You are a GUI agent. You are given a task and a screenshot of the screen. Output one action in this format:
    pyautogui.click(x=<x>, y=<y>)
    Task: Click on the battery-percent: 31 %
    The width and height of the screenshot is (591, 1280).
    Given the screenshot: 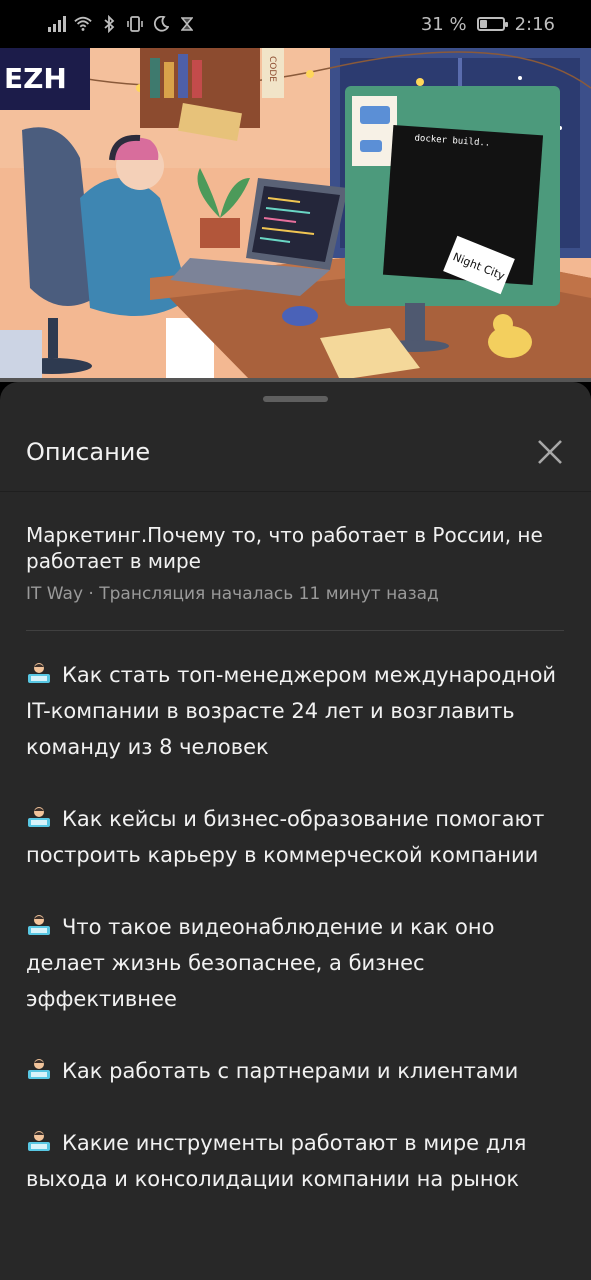 What is the action you would take?
    pyautogui.click(x=443, y=24)
    